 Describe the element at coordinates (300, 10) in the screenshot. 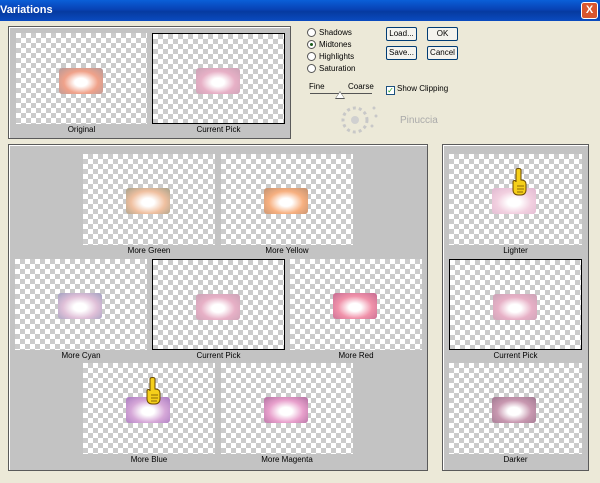

I see `title-bar: Variations X` at that location.